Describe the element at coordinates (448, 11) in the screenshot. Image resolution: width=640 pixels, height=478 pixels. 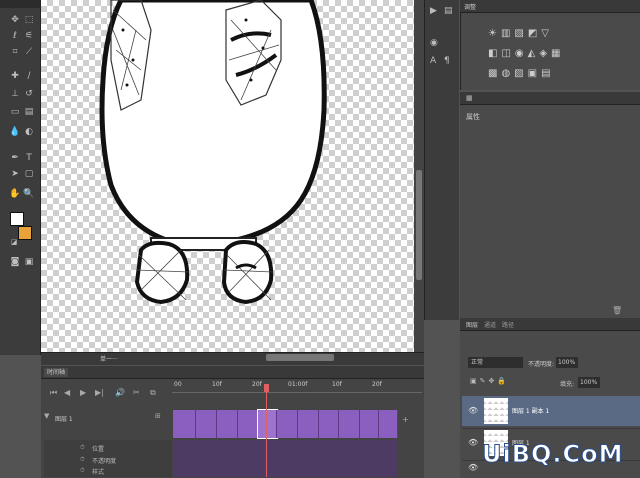
I see `history-icon: ▤` at that location.